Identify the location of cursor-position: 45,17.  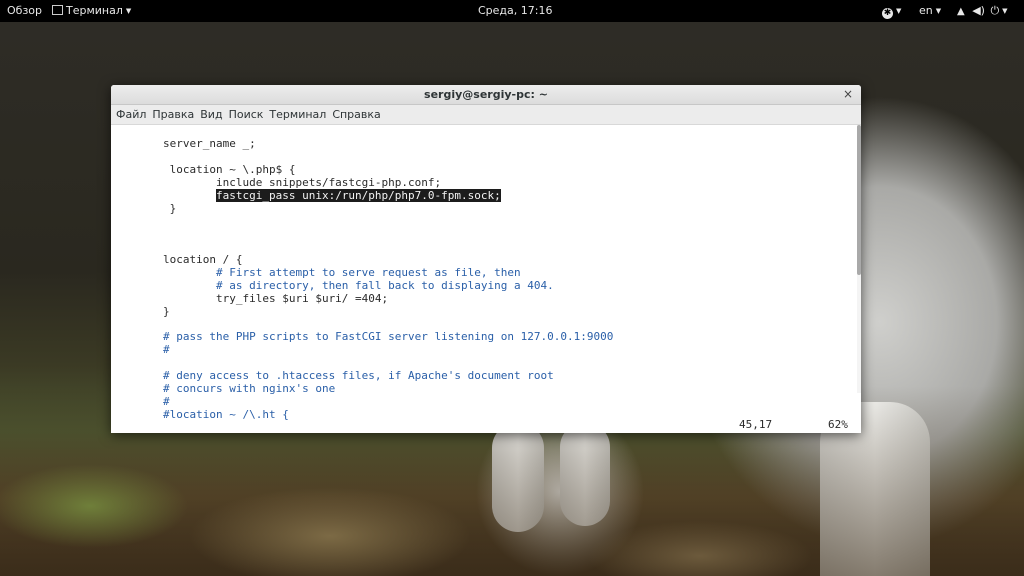
(756, 424).